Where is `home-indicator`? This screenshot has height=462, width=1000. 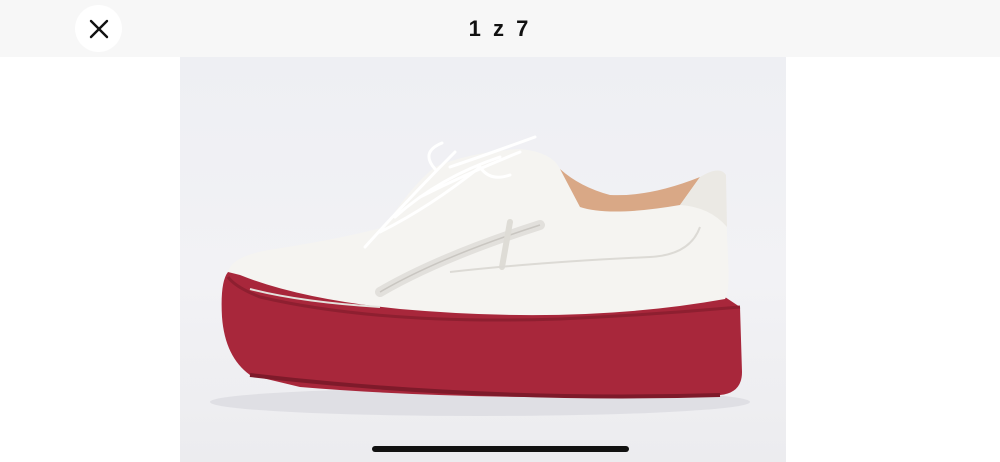
home-indicator is located at coordinates (500, 449).